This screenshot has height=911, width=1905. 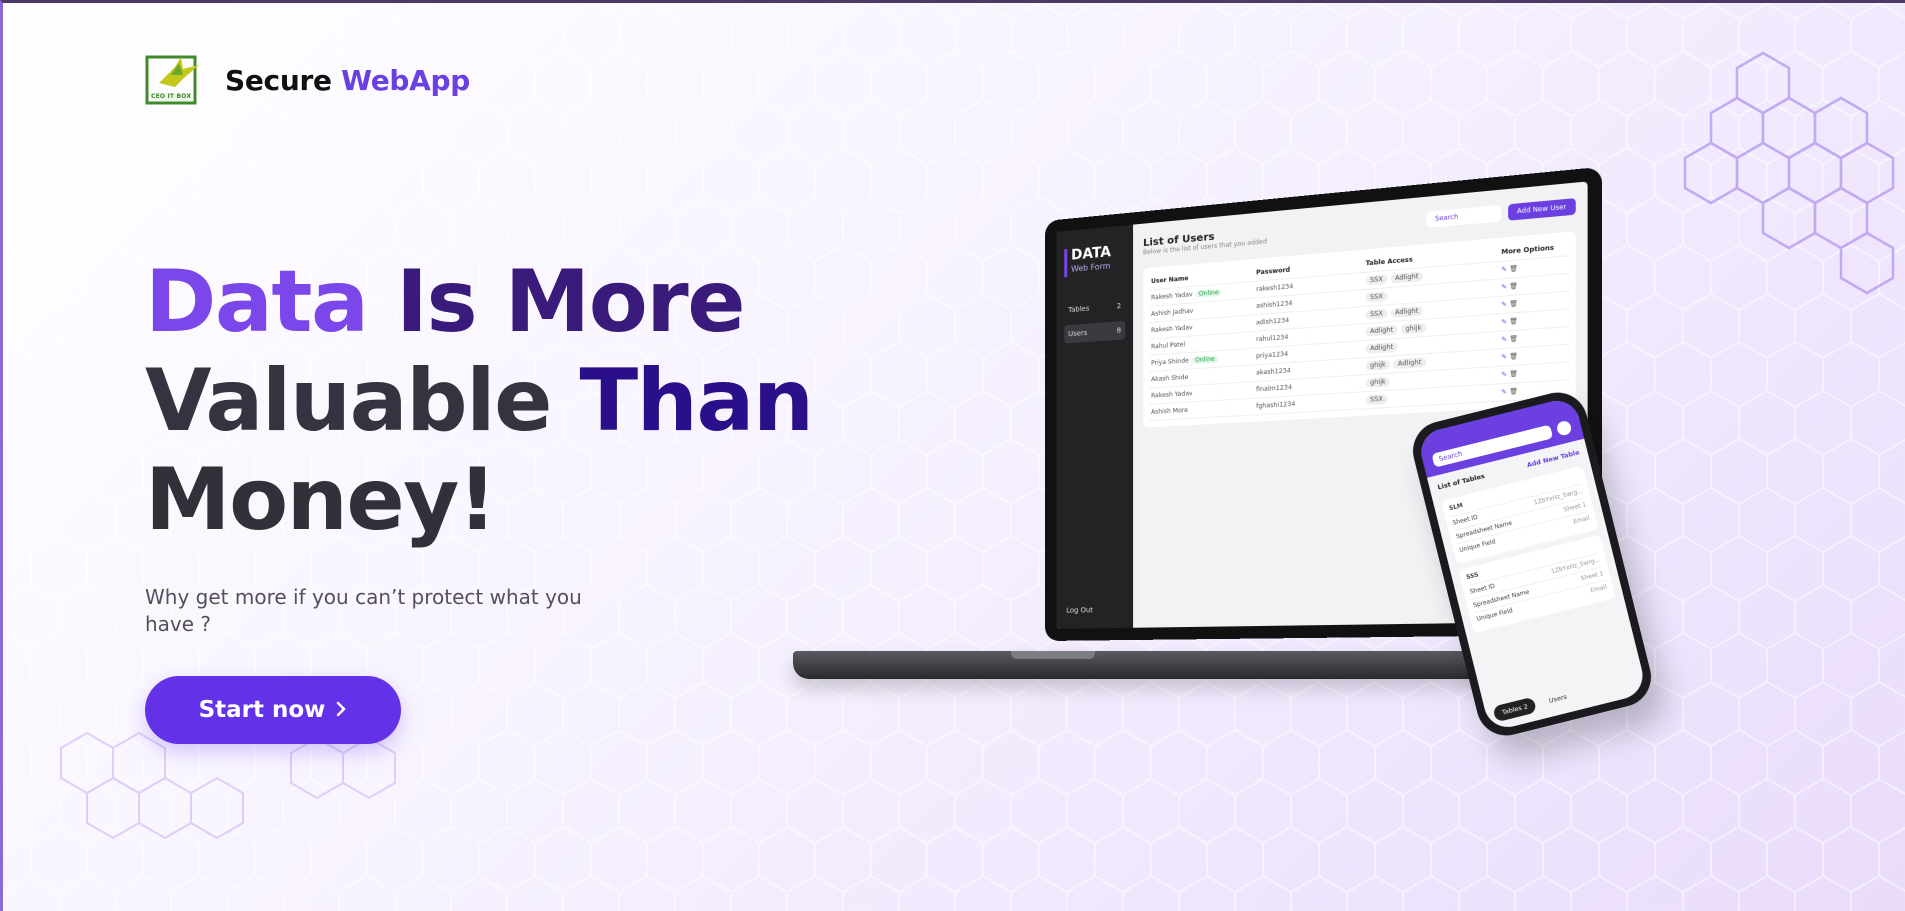 I want to click on column-header: More Options, so click(x=1528, y=250).